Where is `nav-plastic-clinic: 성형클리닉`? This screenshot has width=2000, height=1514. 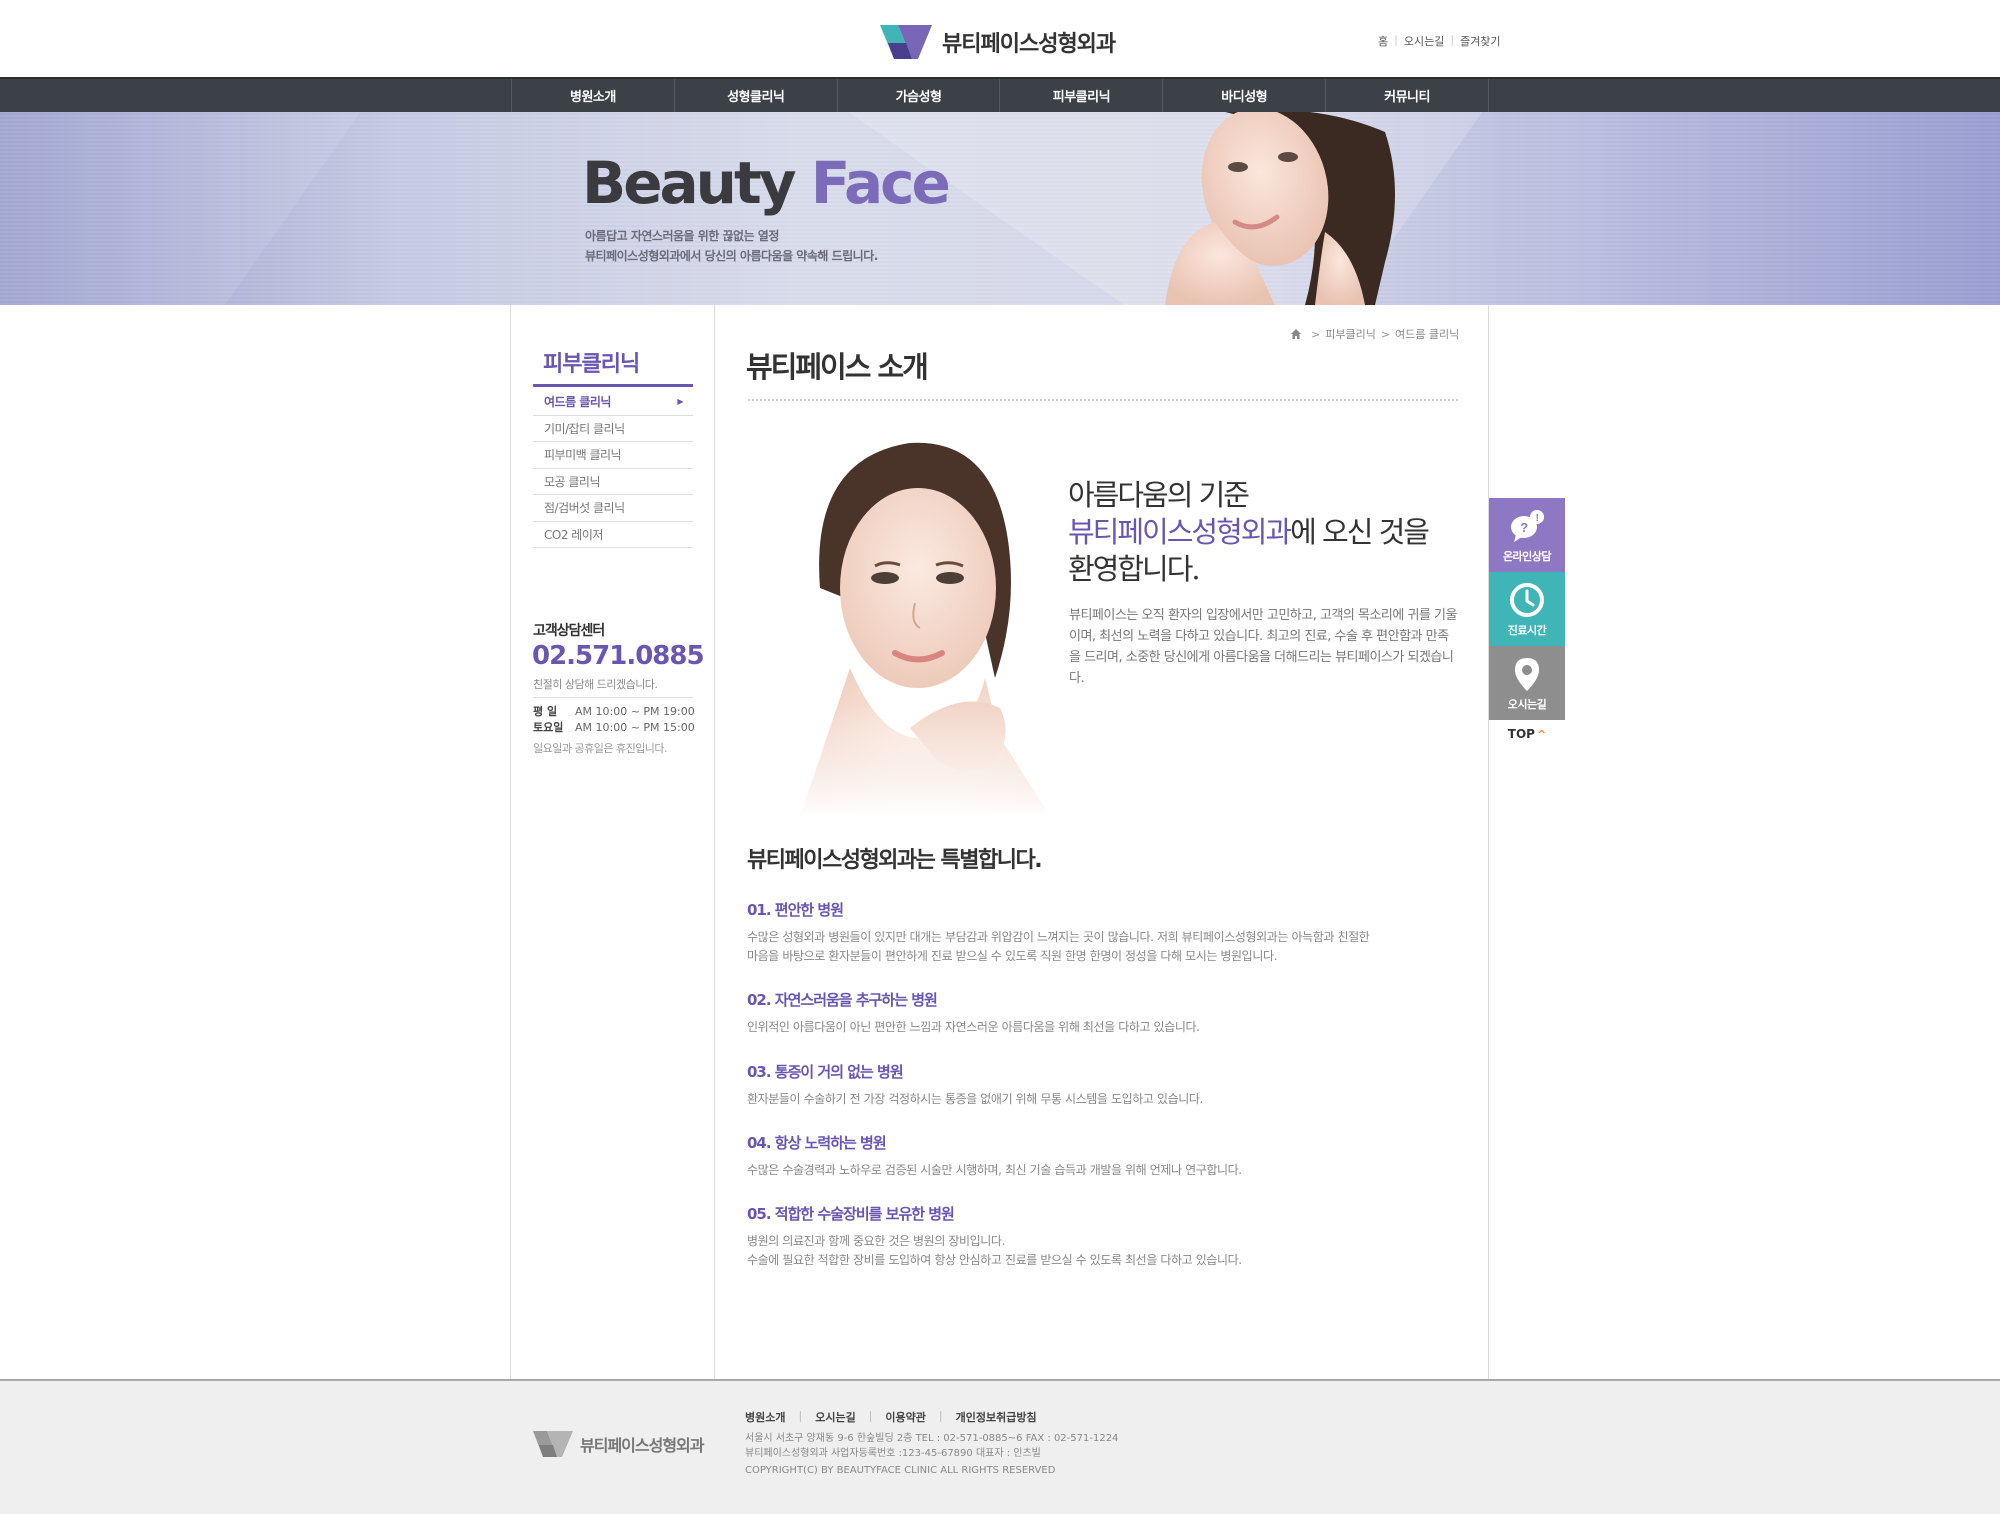 nav-plastic-clinic: 성형클리닉 is located at coordinates (756, 95).